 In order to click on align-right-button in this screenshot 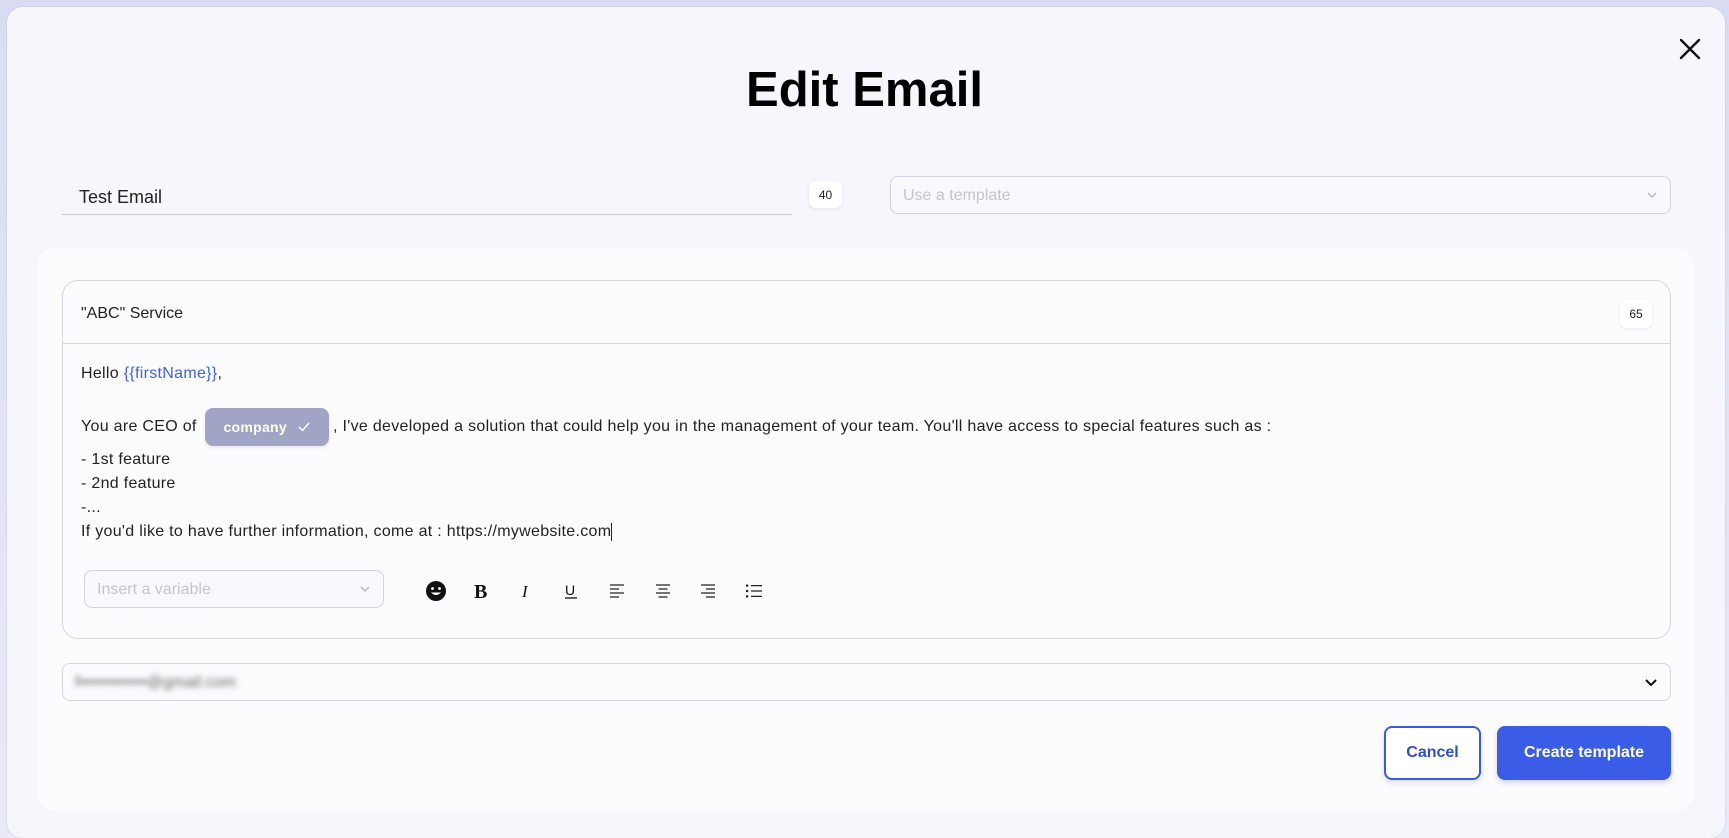, I will do `click(708, 591)`.